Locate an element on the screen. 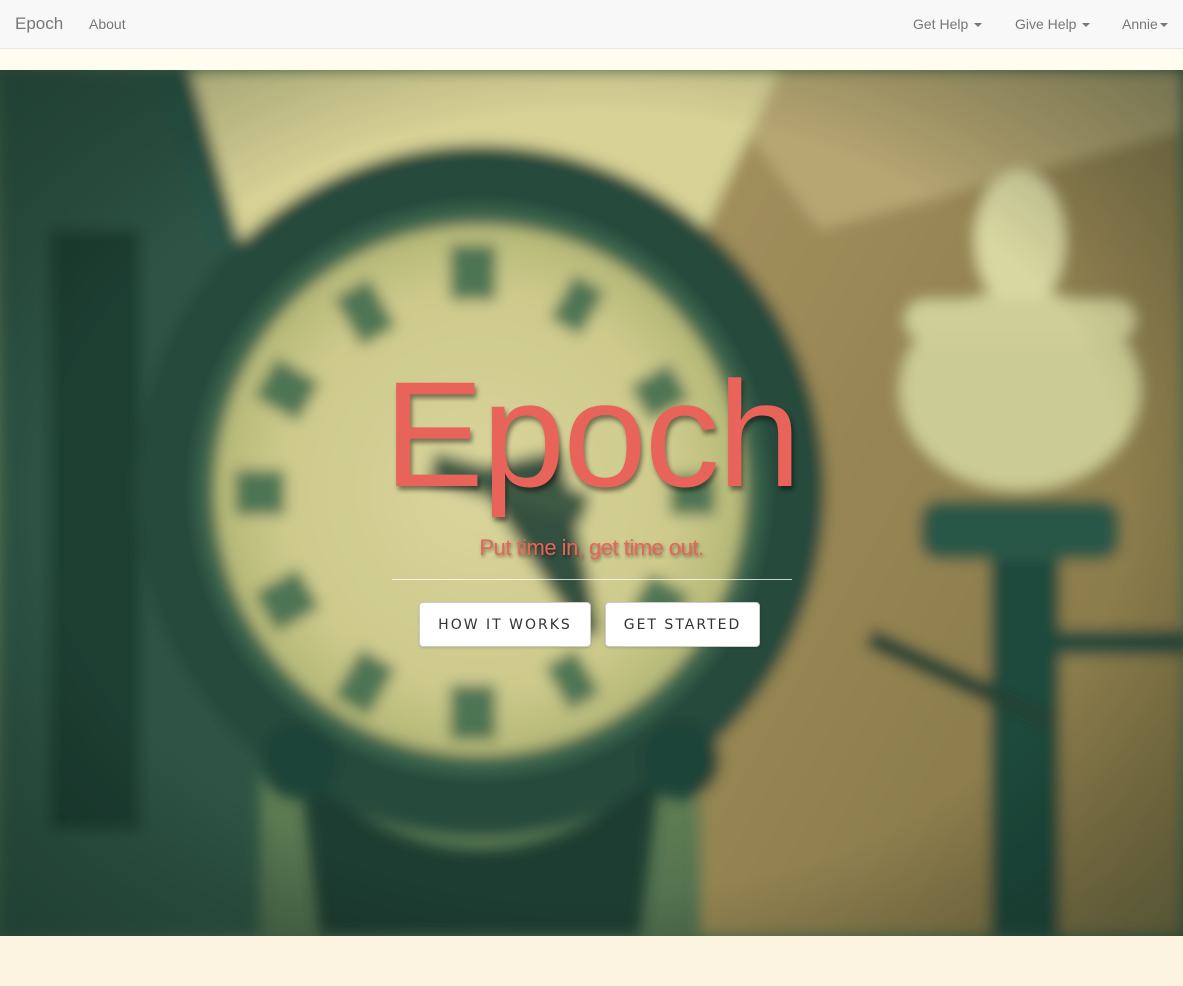 Image resolution: width=1183 pixels, height=986 pixels. page-footer-band is located at coordinates (591, 961).